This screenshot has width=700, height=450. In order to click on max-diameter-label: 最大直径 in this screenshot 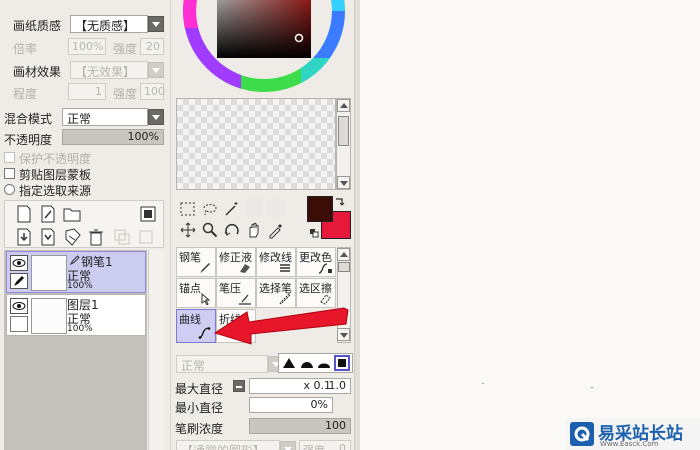, I will do `click(199, 389)`.